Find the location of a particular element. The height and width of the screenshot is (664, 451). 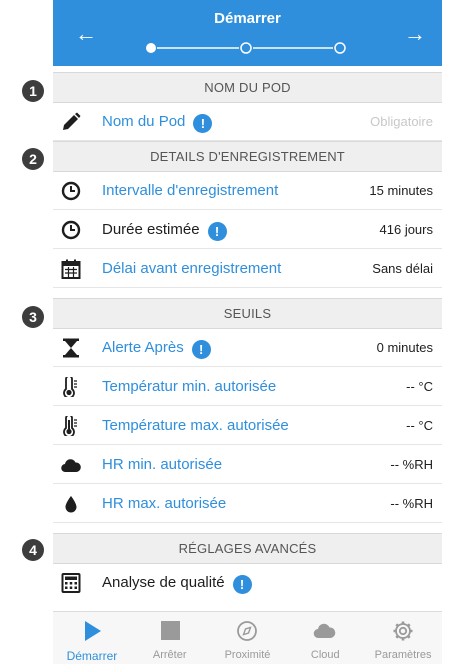

step-indicator is located at coordinates (246, 48).